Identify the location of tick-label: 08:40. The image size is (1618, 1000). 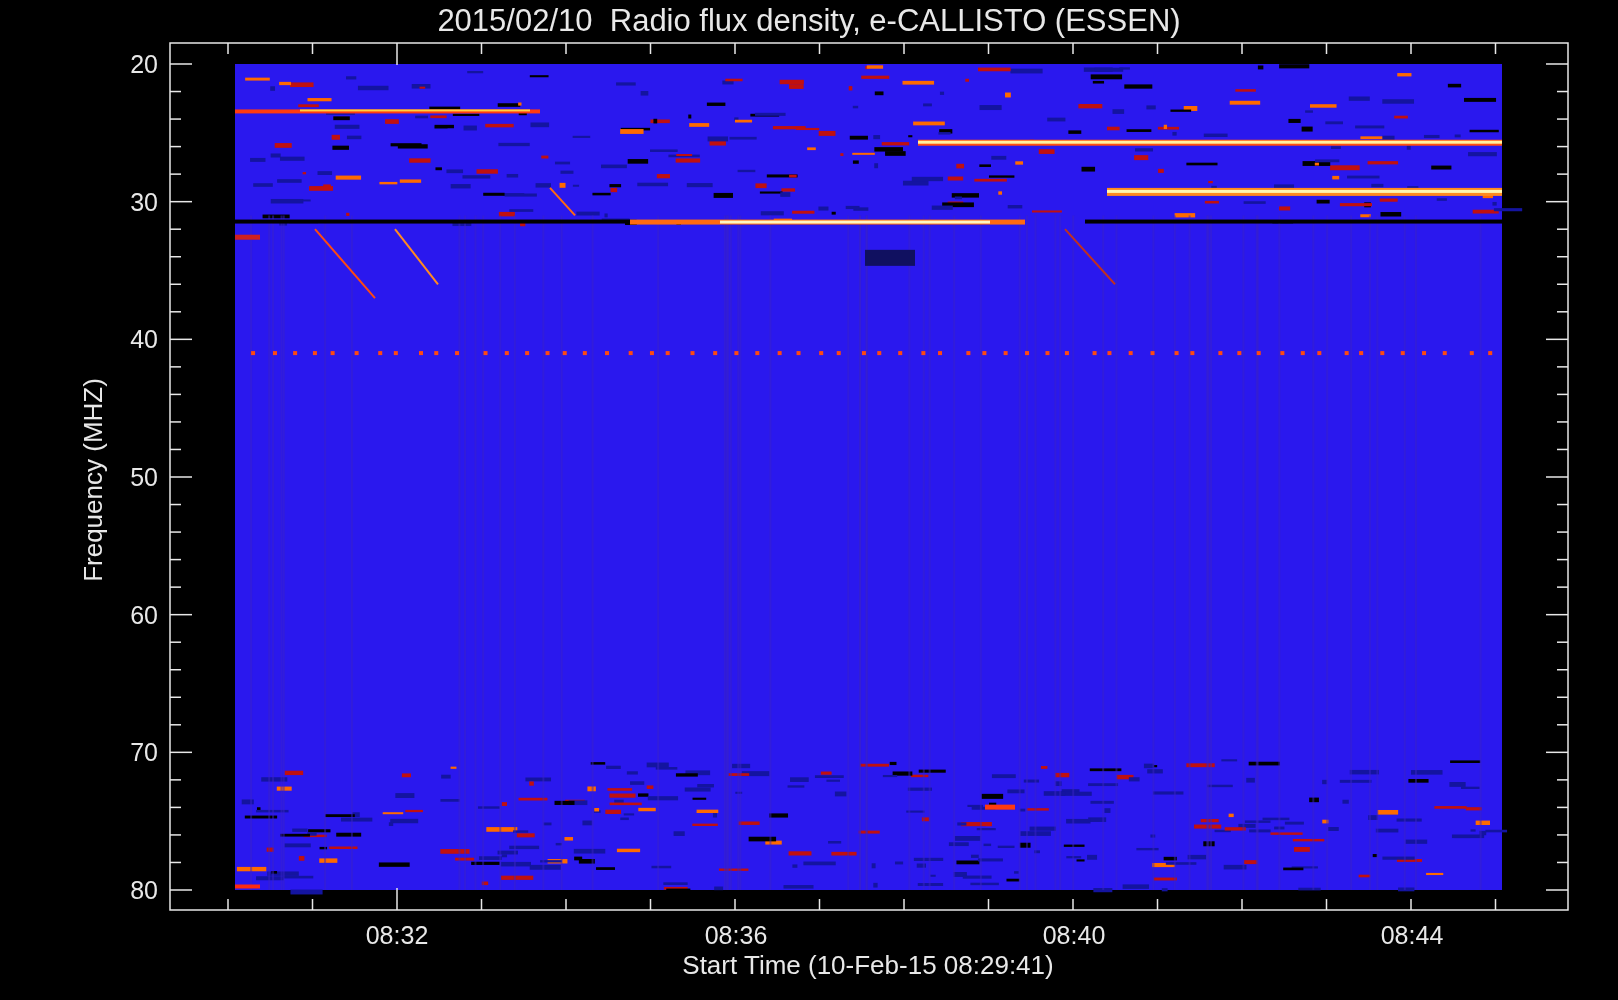
(1074, 935).